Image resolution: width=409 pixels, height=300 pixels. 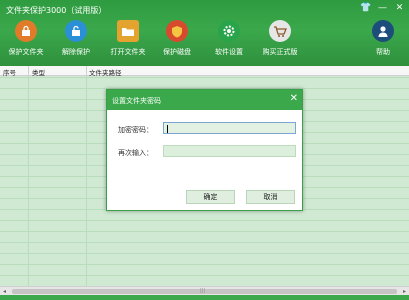 I want to click on protect-folder-button: 保护文件夹, so click(x=26, y=43).